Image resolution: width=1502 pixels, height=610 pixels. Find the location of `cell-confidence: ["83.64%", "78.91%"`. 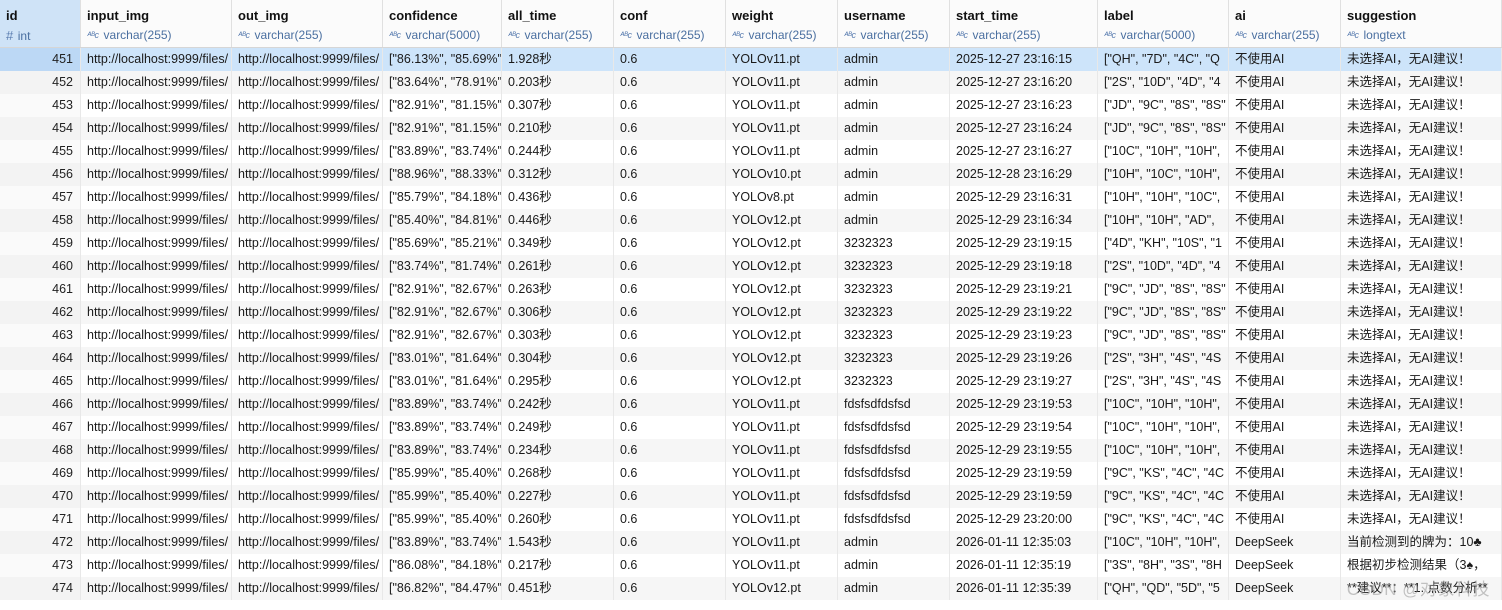

cell-confidence: ["83.64%", "78.91%" is located at coordinates (442, 82).